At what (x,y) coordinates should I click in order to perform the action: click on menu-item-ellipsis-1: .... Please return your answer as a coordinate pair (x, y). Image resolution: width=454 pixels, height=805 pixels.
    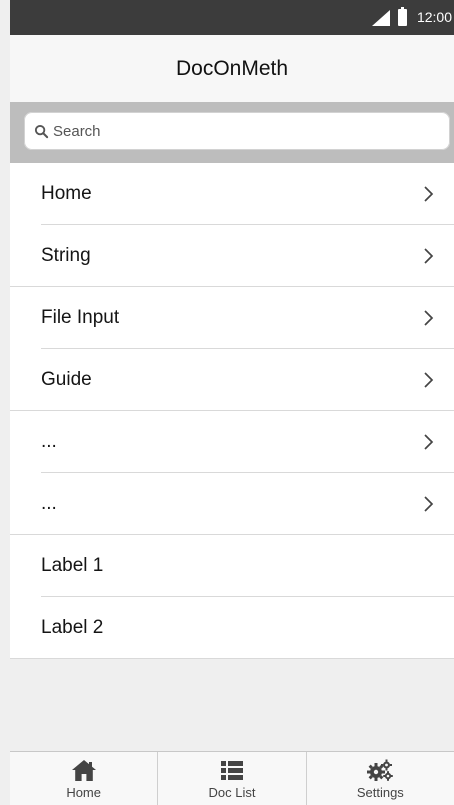
    Looking at the image, I should click on (232, 442).